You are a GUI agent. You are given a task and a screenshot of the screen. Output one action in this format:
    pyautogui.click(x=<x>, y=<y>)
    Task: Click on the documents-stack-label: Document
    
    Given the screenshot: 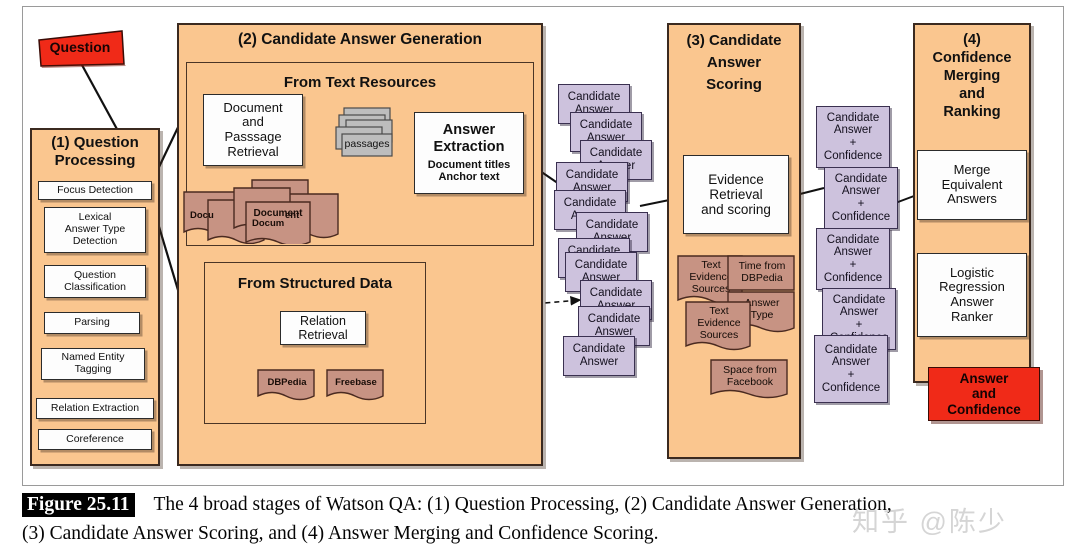 What is the action you would take?
    pyautogui.click(x=278, y=214)
    